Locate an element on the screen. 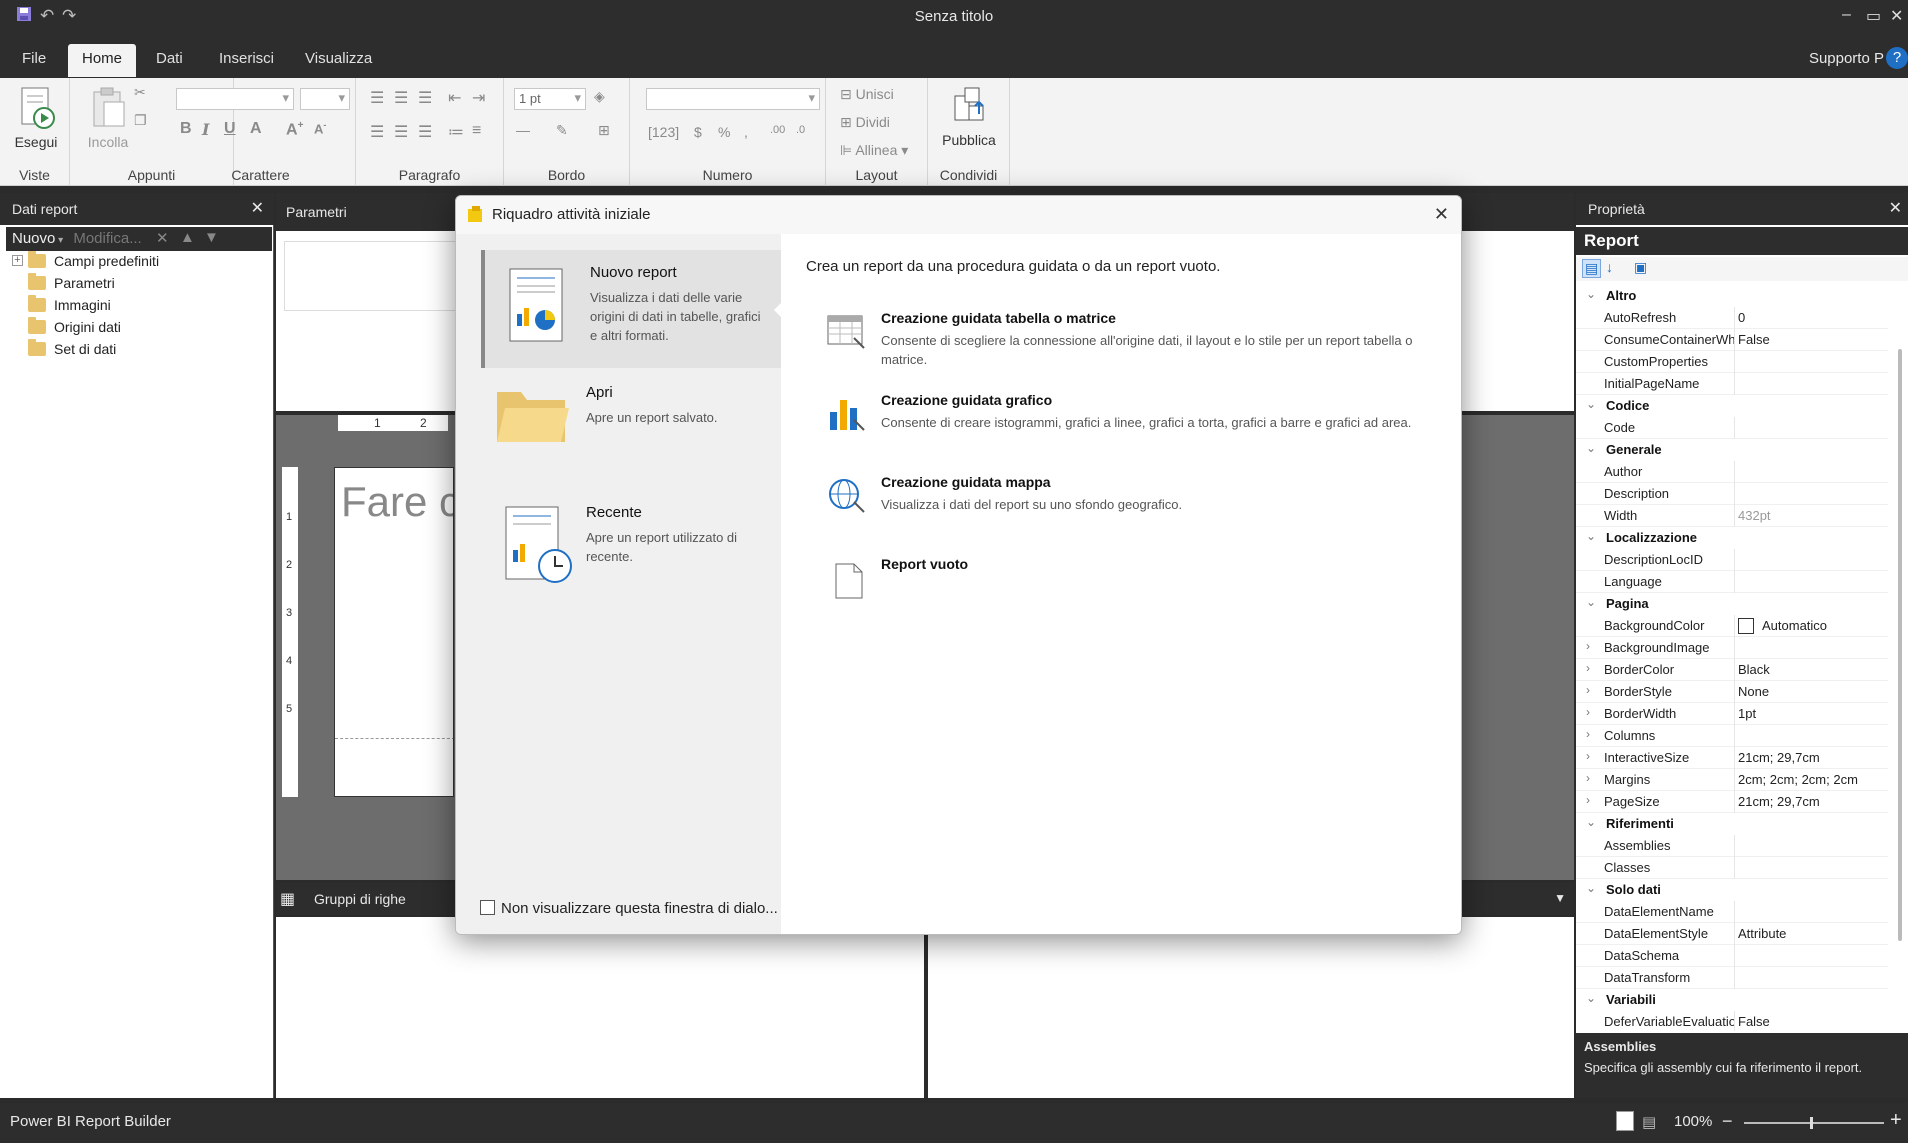 The height and width of the screenshot is (1143, 1908). property-row: DeferVariableEvaluation False is located at coordinates (1732, 1021).